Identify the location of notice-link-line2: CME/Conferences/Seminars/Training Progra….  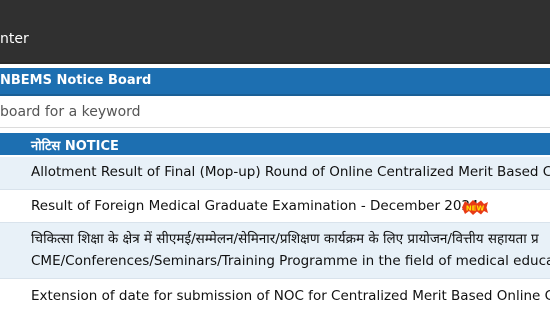
(290, 261).